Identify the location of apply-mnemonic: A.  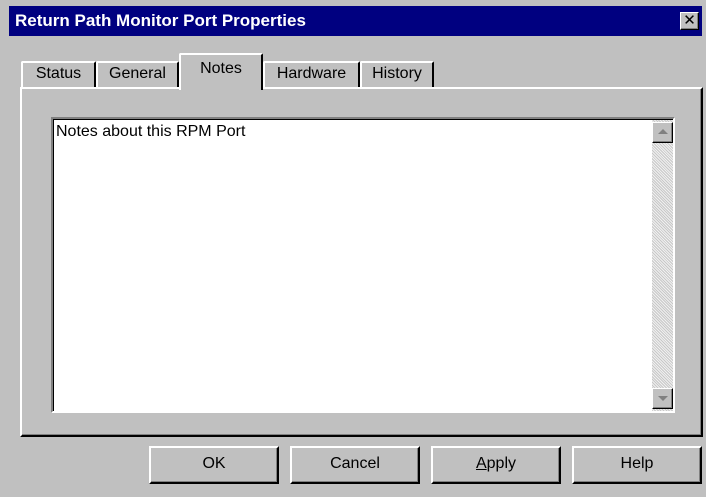
(481, 463).